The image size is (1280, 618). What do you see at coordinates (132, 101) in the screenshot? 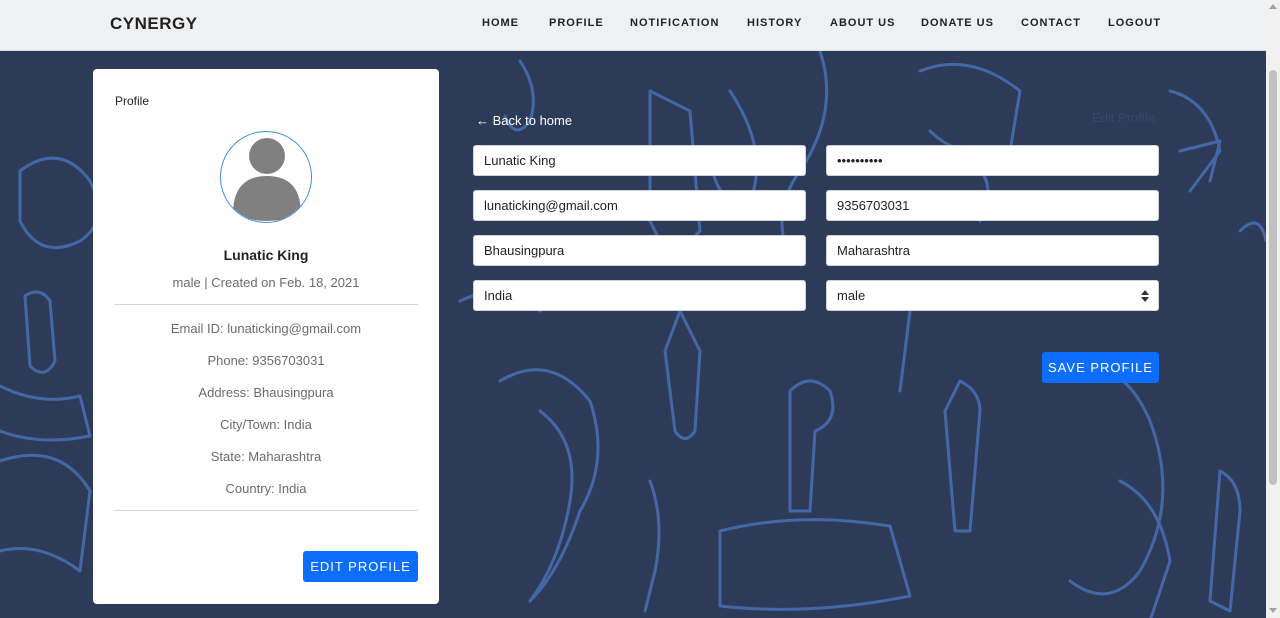
I see `card-title: Profile` at bounding box center [132, 101].